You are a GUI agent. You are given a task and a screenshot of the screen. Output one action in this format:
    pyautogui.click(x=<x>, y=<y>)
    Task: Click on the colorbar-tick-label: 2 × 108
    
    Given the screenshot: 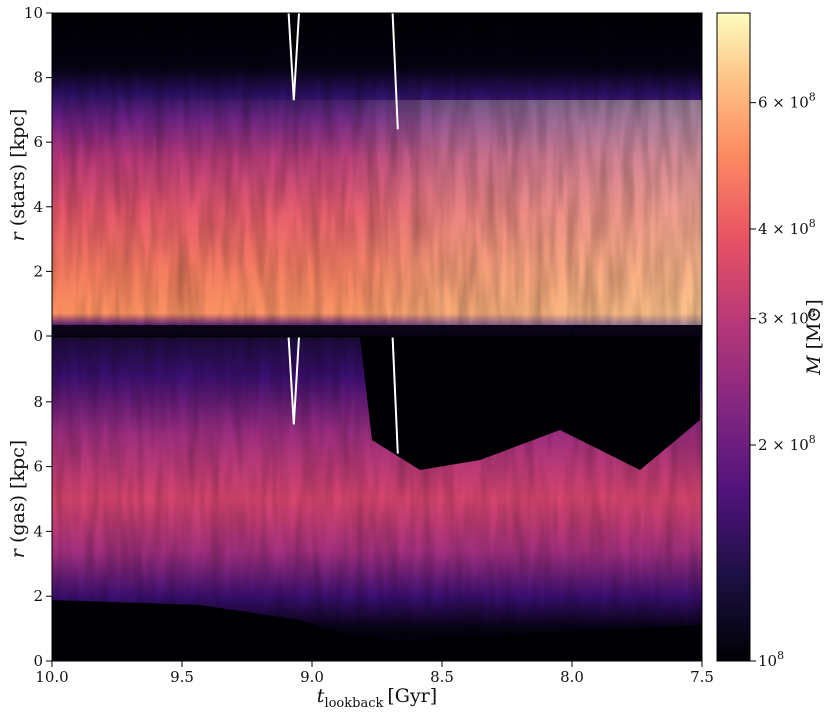 What is the action you would take?
    pyautogui.click(x=787, y=443)
    